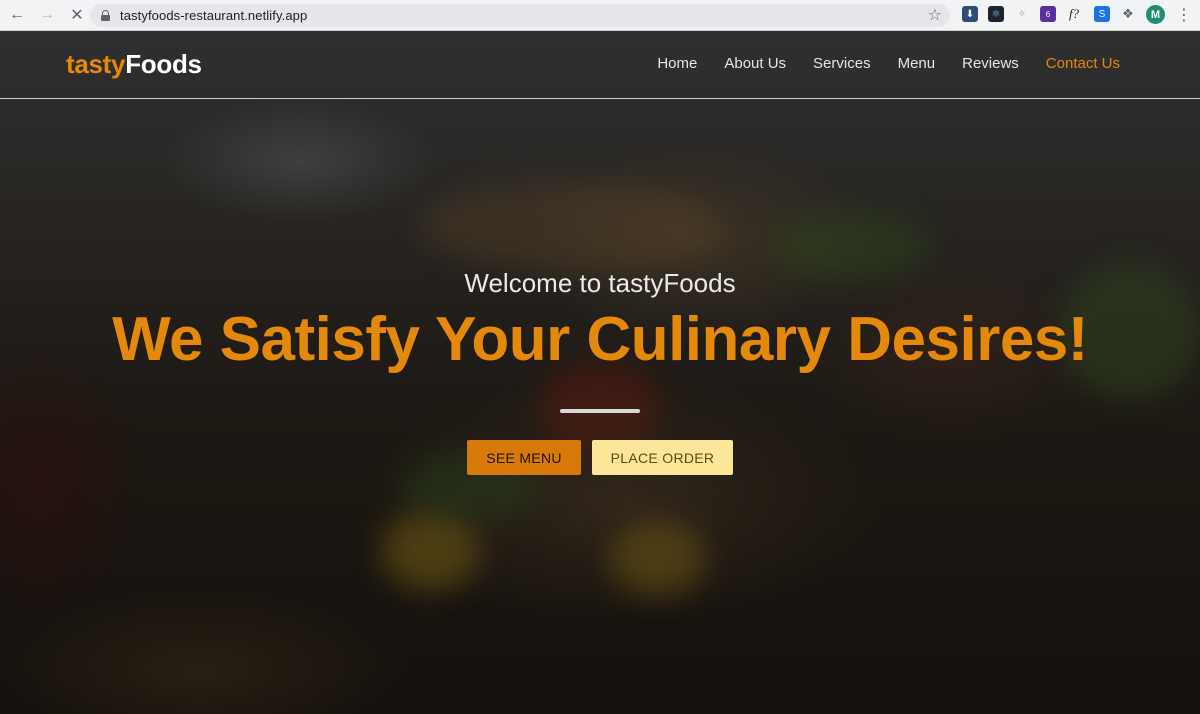 The width and height of the screenshot is (1200, 714). Describe the element at coordinates (1074, 14) in the screenshot. I see `formula-extension-icon: f?` at that location.